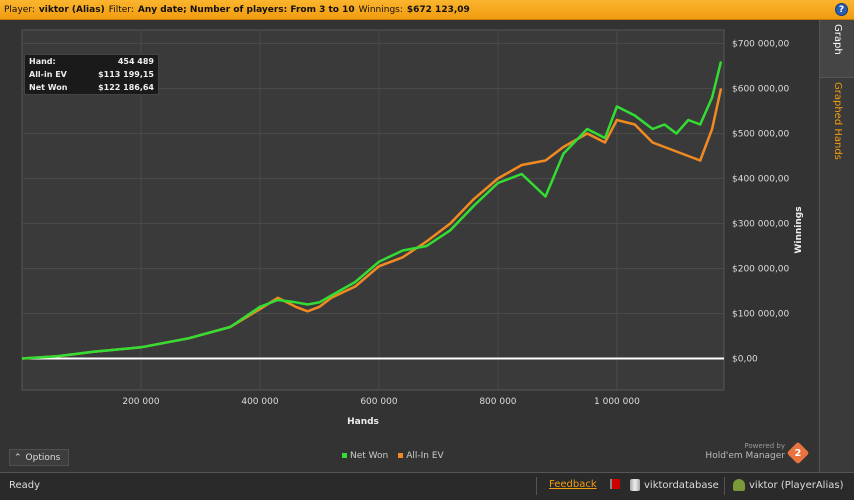 The image size is (854, 500). I want to click on database-item: viktordatabase, so click(674, 485).